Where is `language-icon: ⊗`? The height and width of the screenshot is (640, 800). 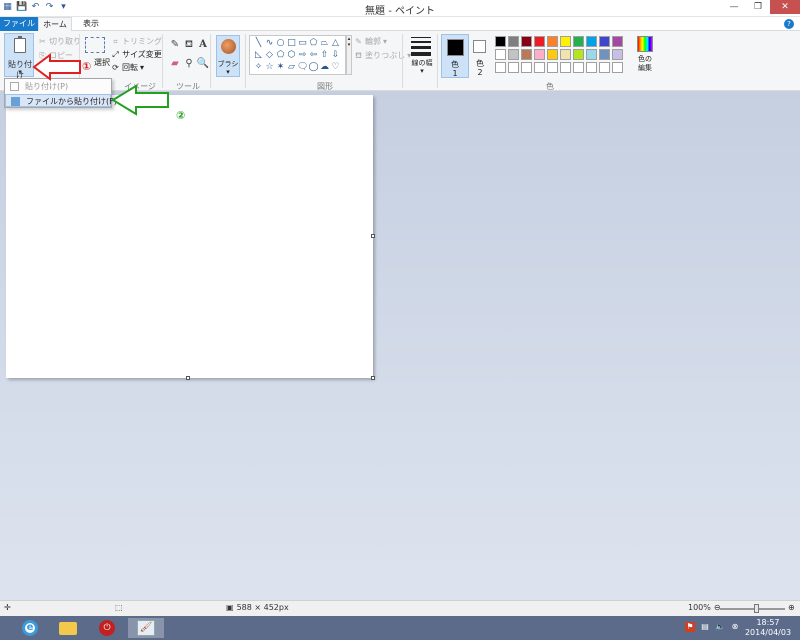 language-icon: ⊗ is located at coordinates (735, 627).